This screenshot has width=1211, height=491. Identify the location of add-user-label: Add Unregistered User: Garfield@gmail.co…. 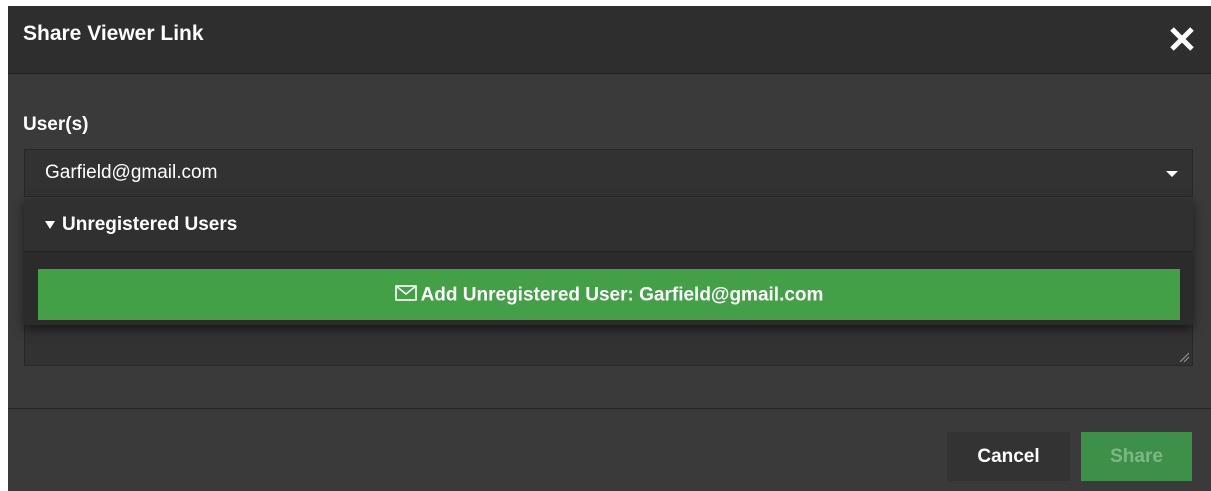
(622, 295).